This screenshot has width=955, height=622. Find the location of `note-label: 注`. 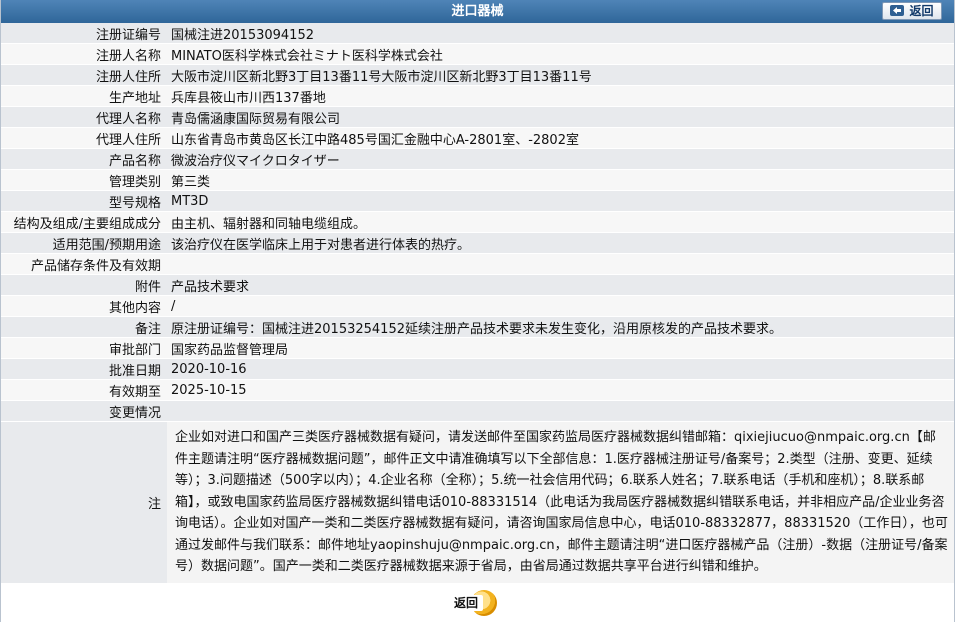

note-label: 注 is located at coordinates (84, 502).